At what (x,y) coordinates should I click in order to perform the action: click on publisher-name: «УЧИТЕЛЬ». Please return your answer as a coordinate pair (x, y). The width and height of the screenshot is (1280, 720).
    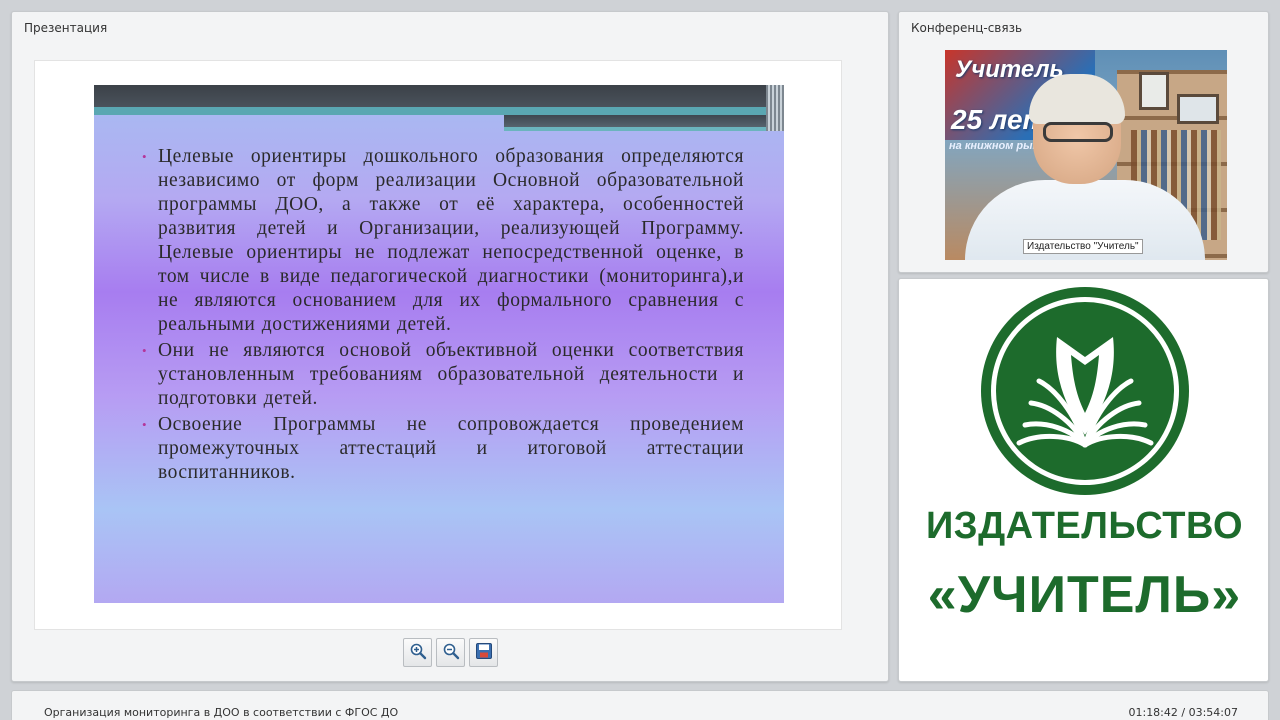
    Looking at the image, I should click on (1084, 595).